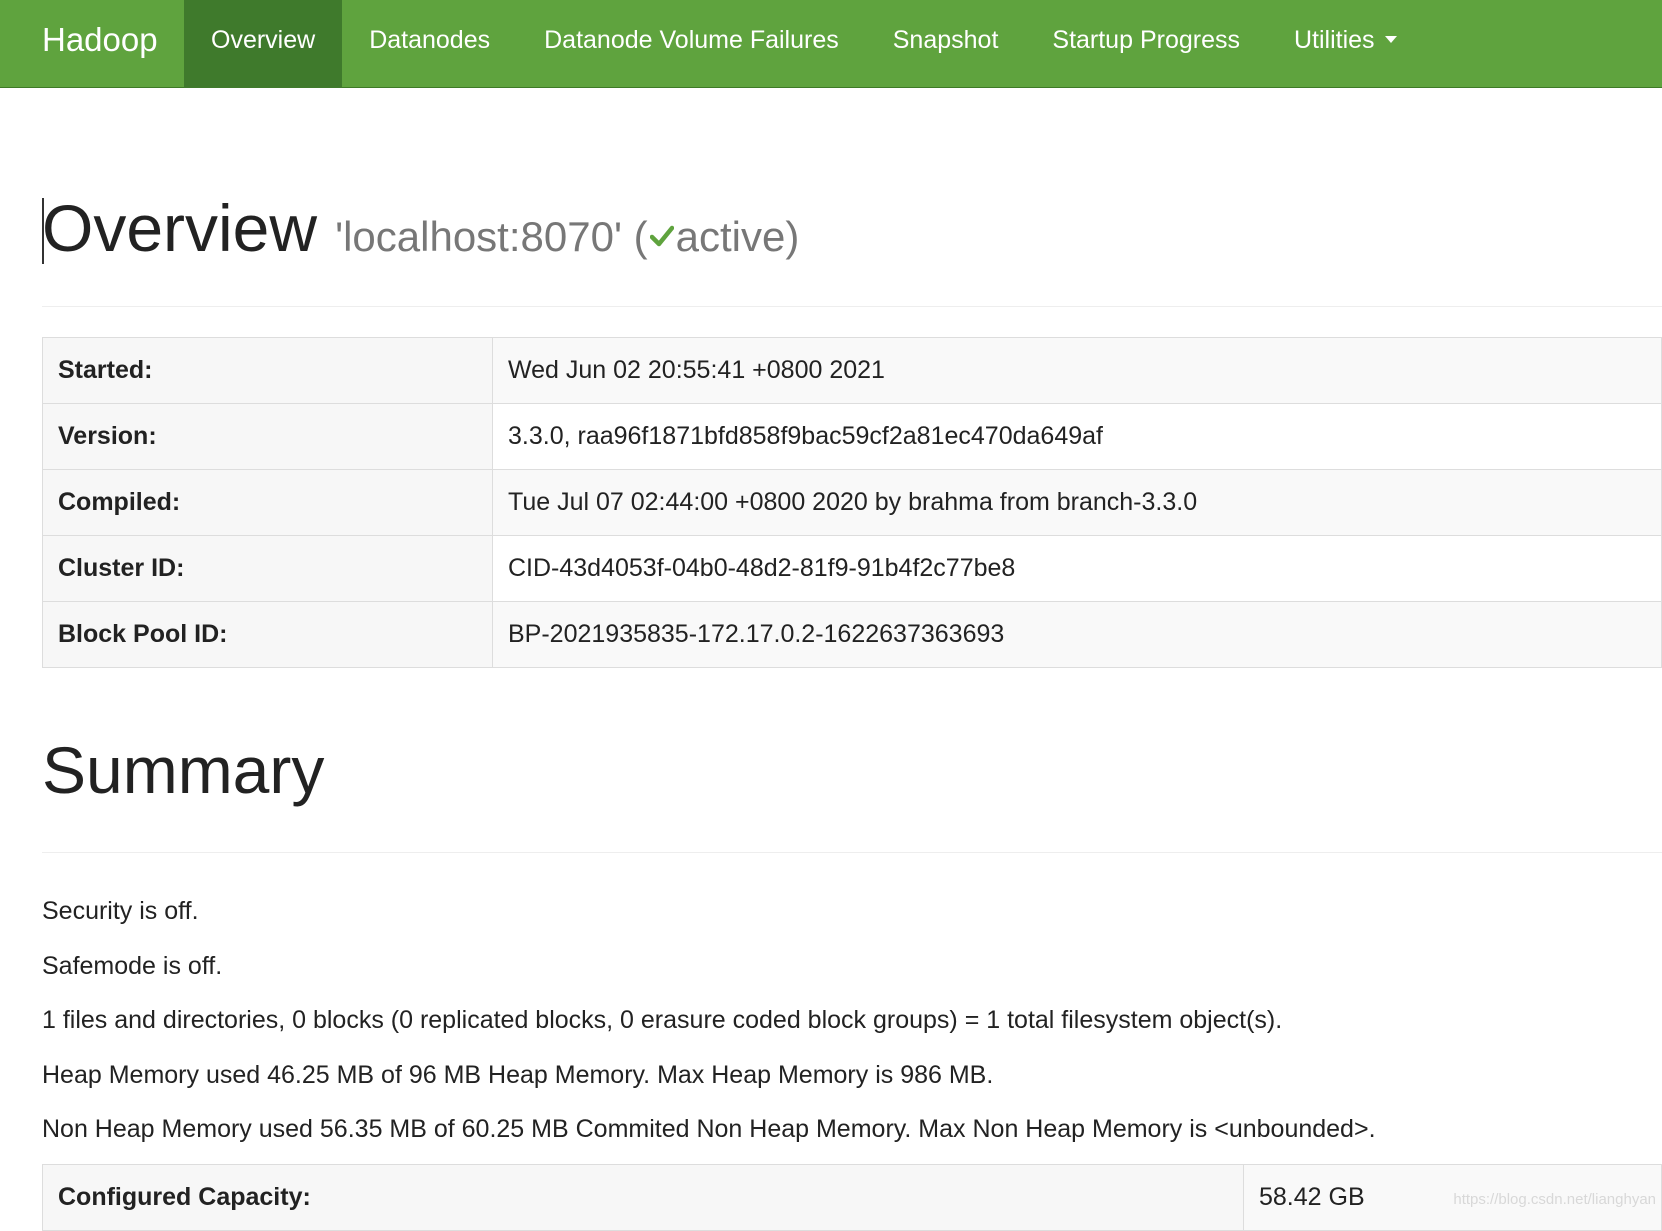 The image size is (1662, 1231). Describe the element at coordinates (1077, 635) in the screenshot. I see `row-value-block-pool-id: BP-2021935835-172.17.0.2-1622637363693` at that location.